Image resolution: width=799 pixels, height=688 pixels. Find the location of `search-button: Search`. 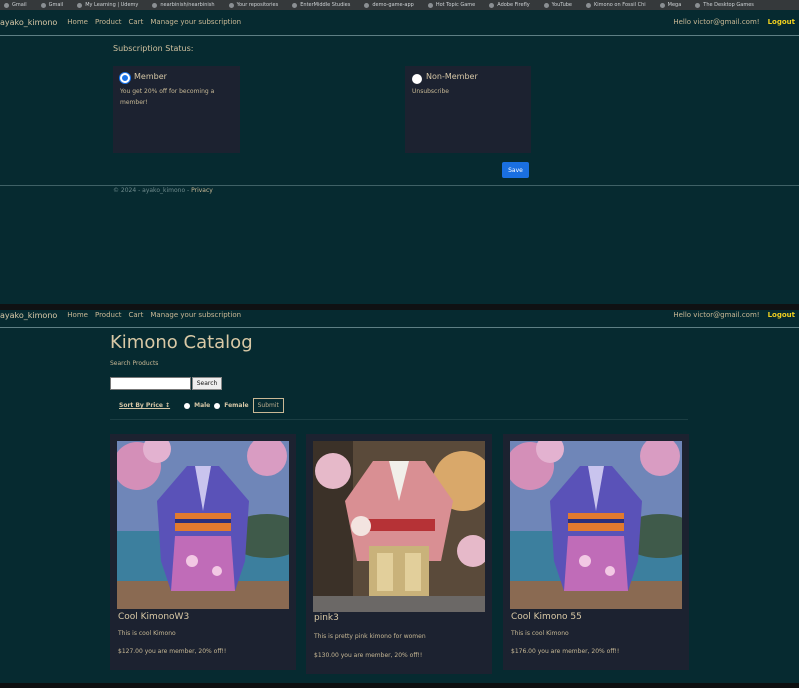

search-button: Search is located at coordinates (207, 383).